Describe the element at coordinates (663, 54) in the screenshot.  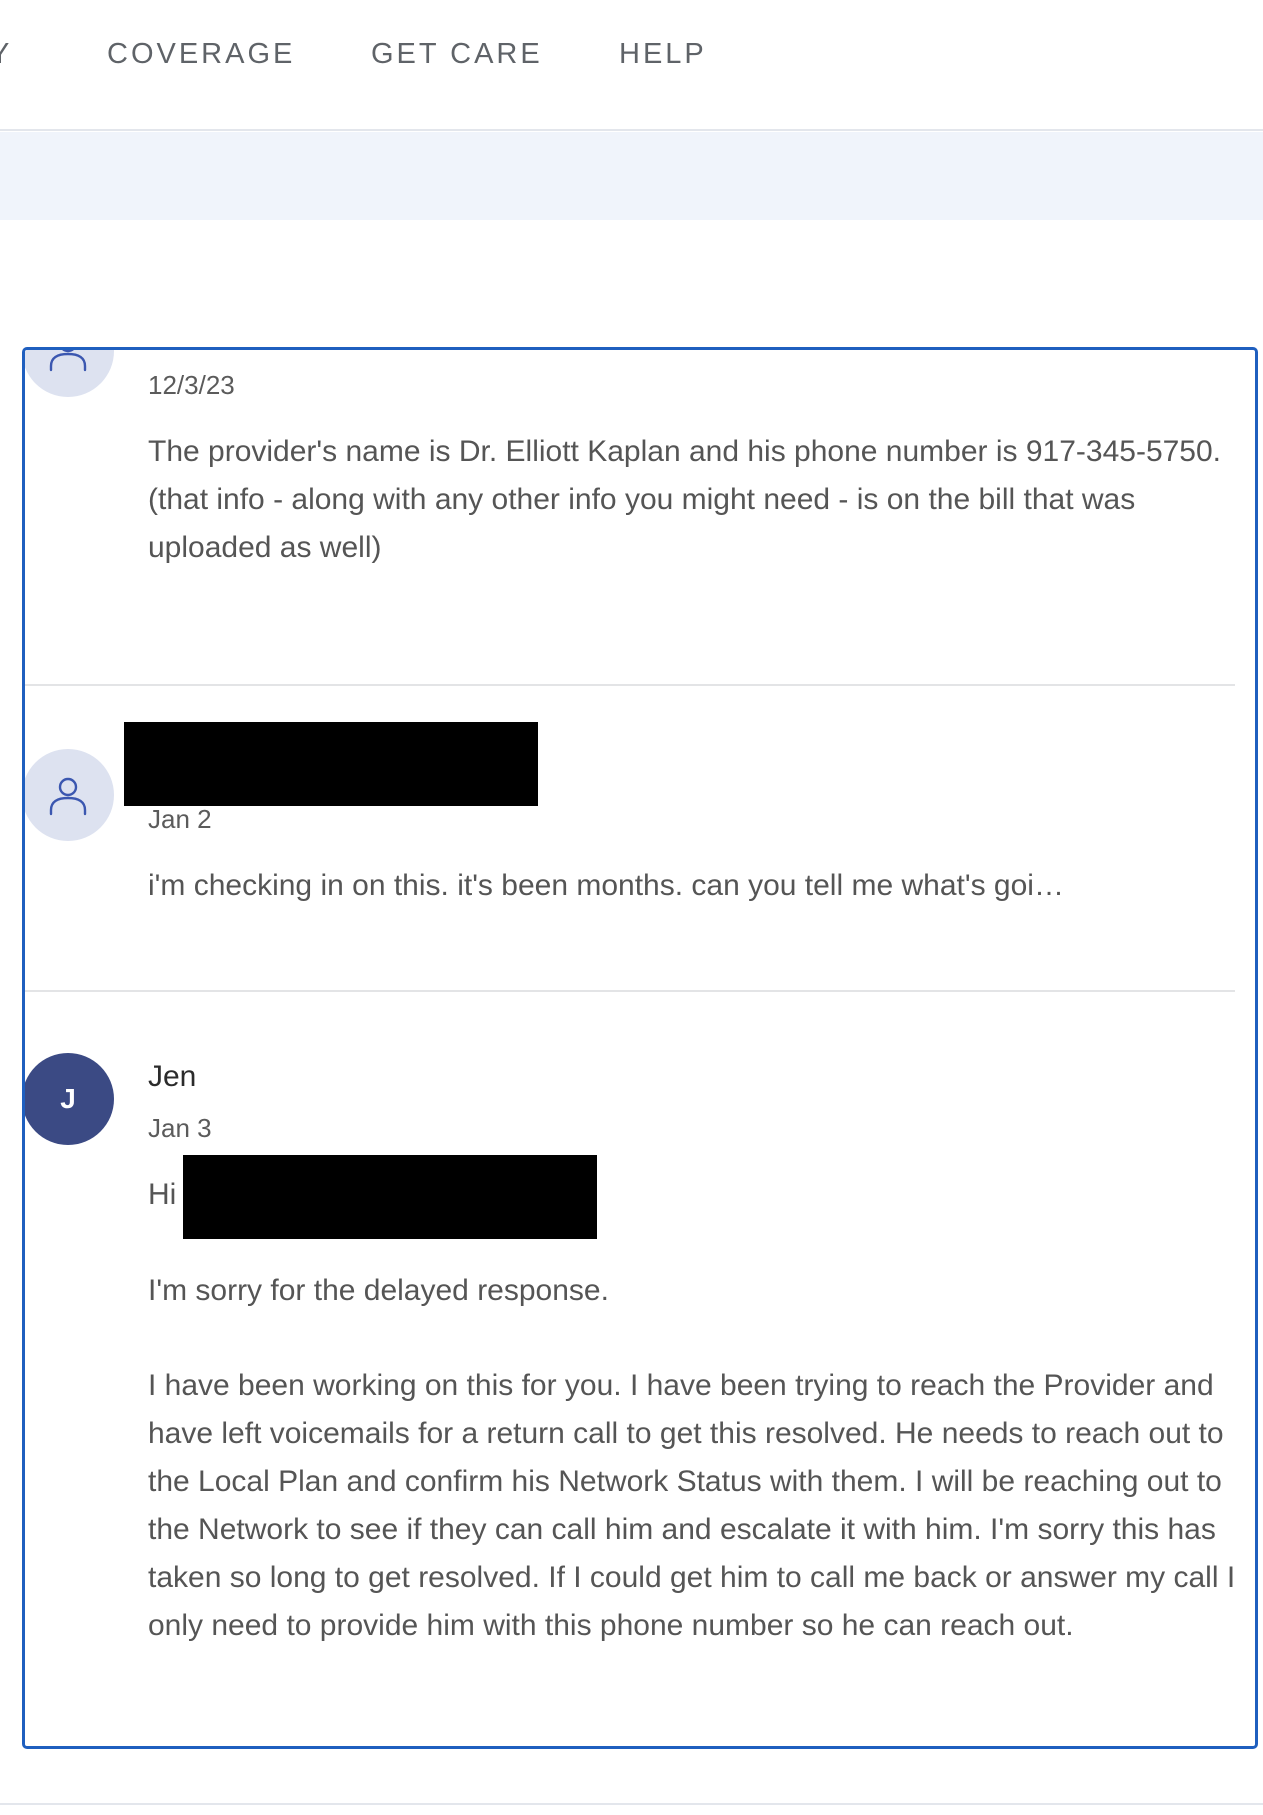
I see `nav-item-help: HELP` at that location.